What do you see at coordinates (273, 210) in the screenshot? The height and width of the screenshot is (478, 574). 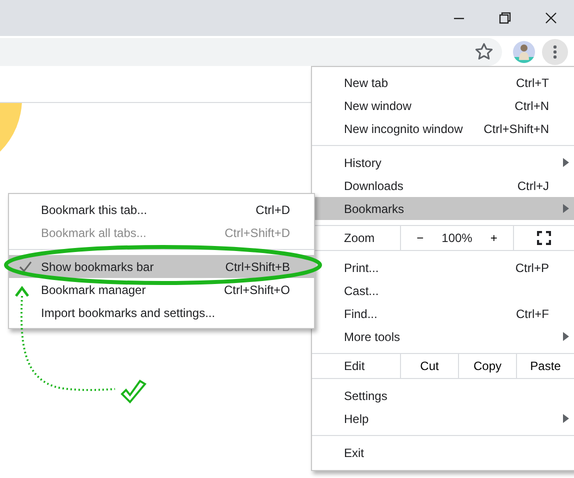 I see `shortcut-text: Ctrl+D` at bounding box center [273, 210].